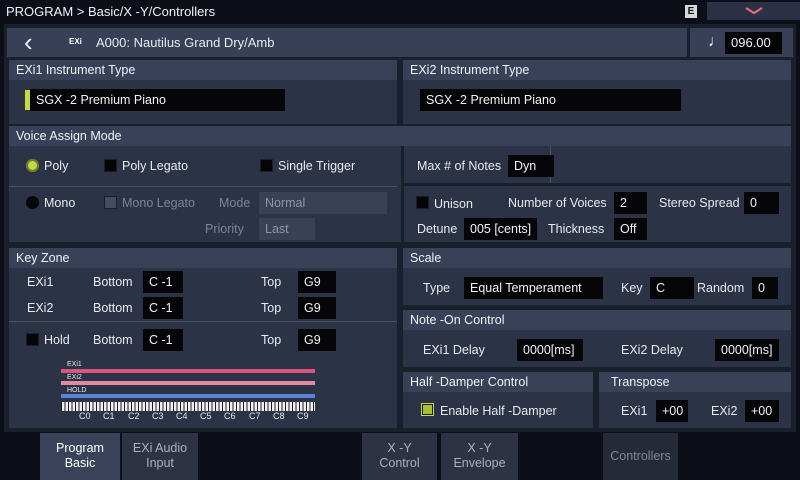 This screenshot has height=480, width=800. What do you see at coordinates (113, 282) in the screenshot?
I see `kz-exi1-bottom-label: Bottom` at bounding box center [113, 282].